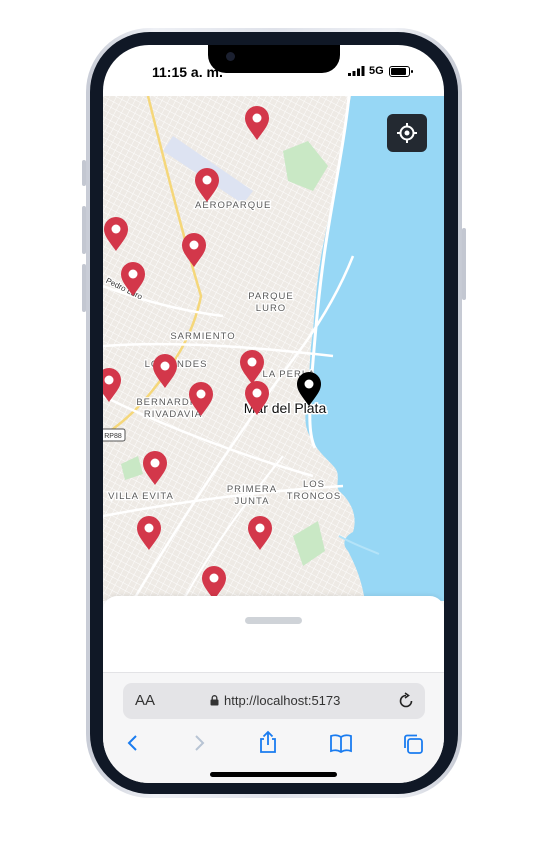 The height and width of the screenshot is (843, 539). Describe the element at coordinates (113, 436) in the screenshot. I see `place-label-14: RP88` at that location.